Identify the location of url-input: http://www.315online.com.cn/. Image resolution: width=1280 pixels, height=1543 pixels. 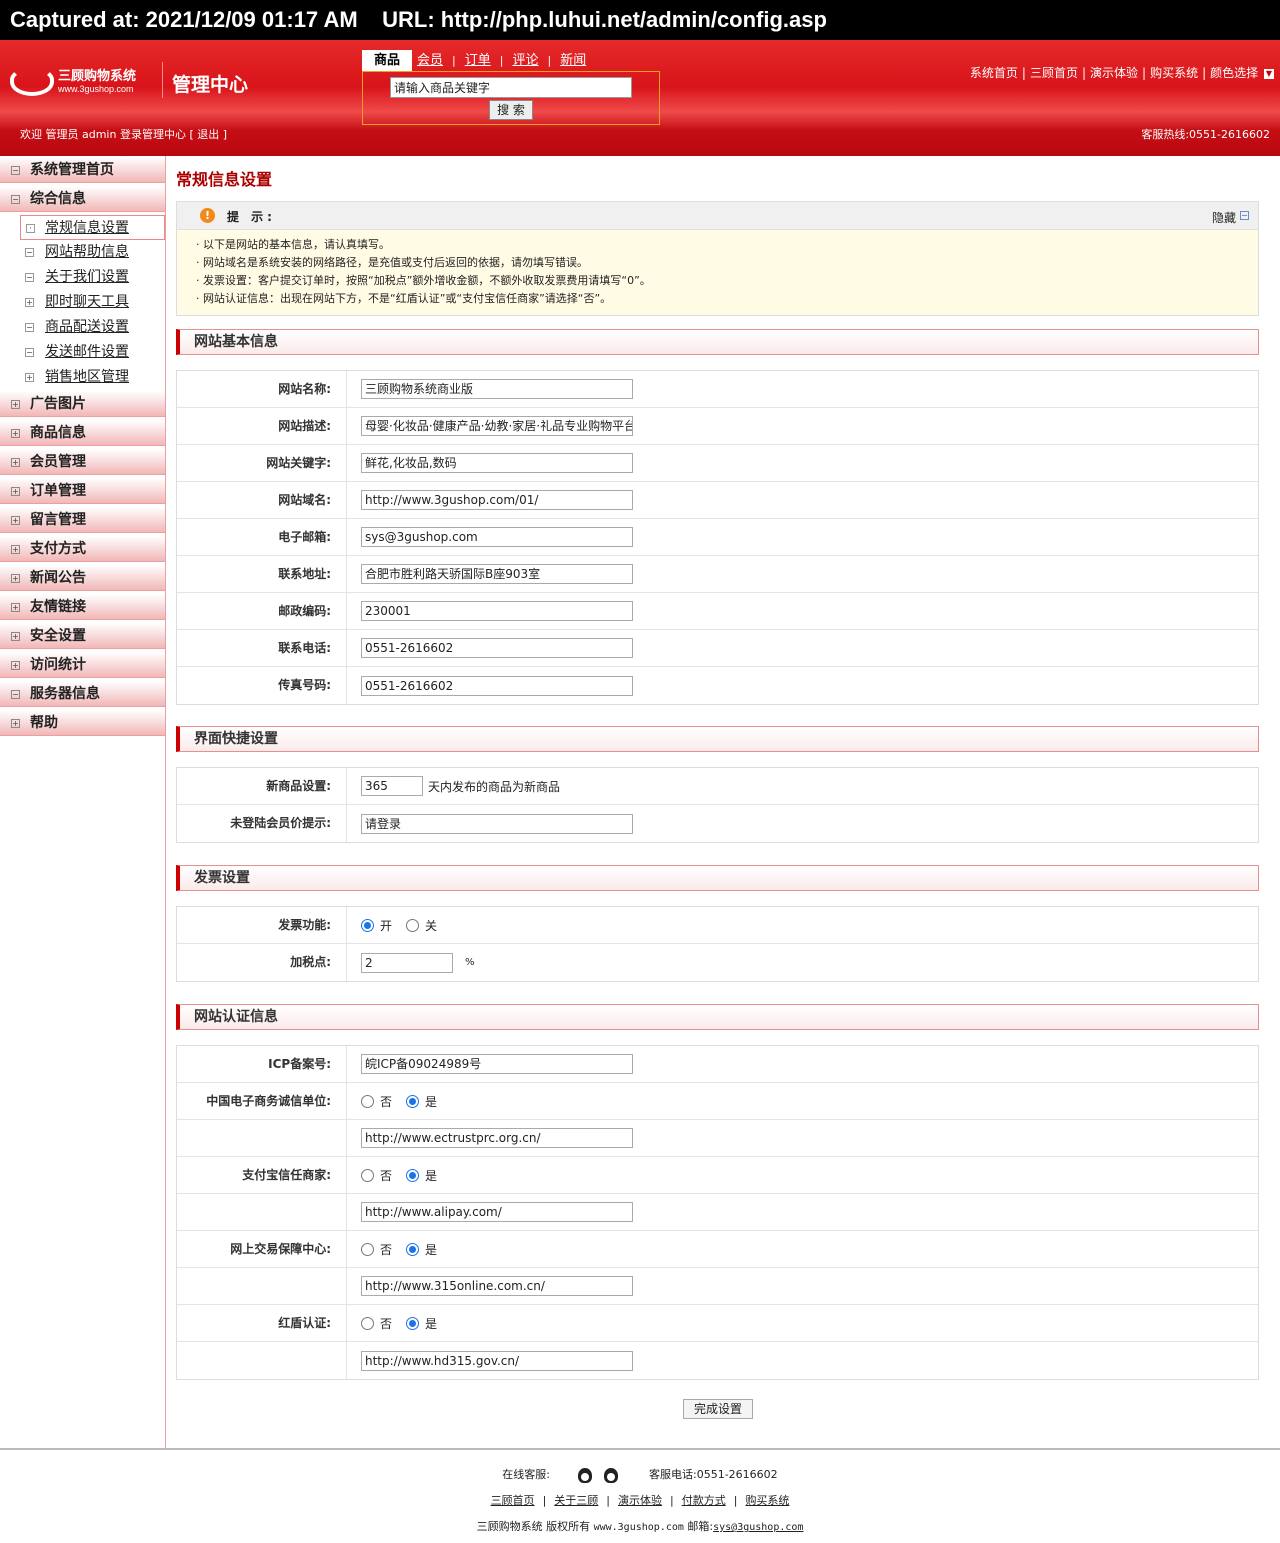
(497, 1286).